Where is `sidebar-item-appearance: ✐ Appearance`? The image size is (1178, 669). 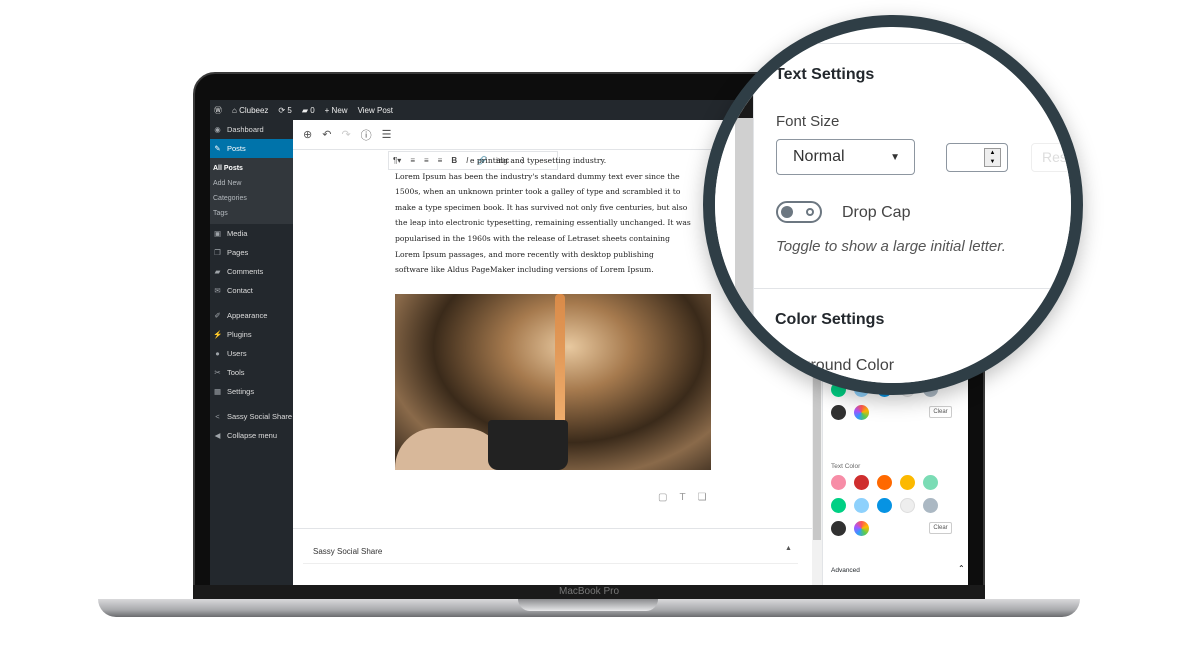 sidebar-item-appearance: ✐ Appearance is located at coordinates (251, 315).